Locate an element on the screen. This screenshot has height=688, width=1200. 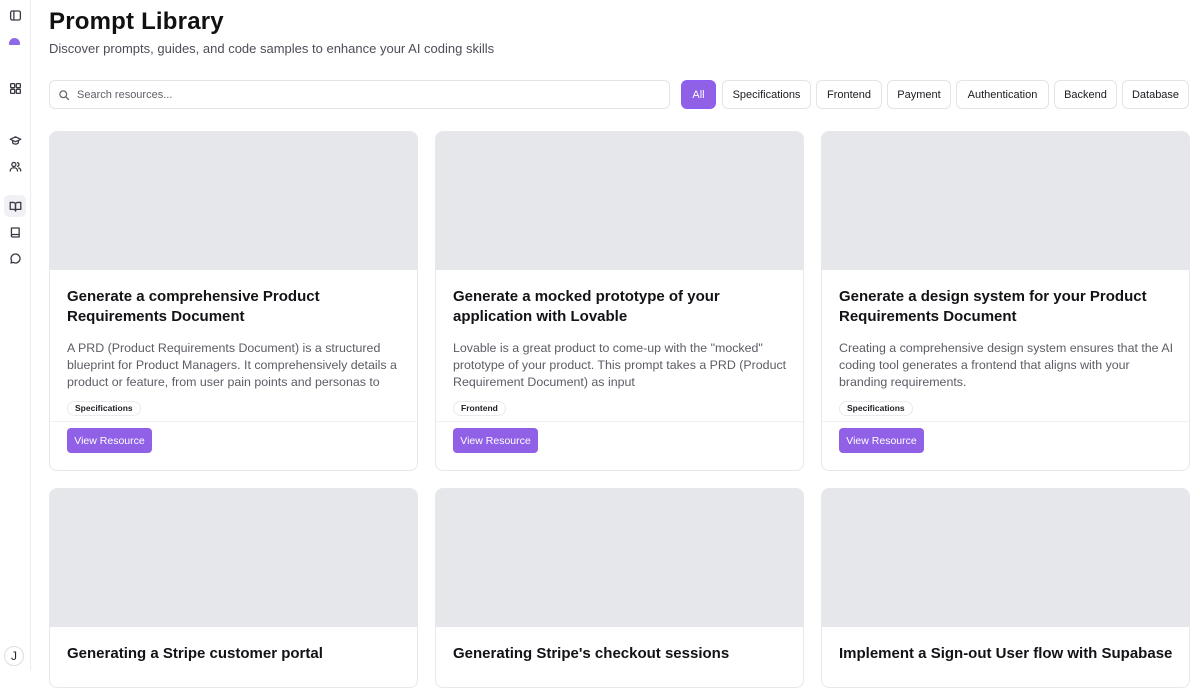
filter-backend: Backend is located at coordinates (1085, 94).